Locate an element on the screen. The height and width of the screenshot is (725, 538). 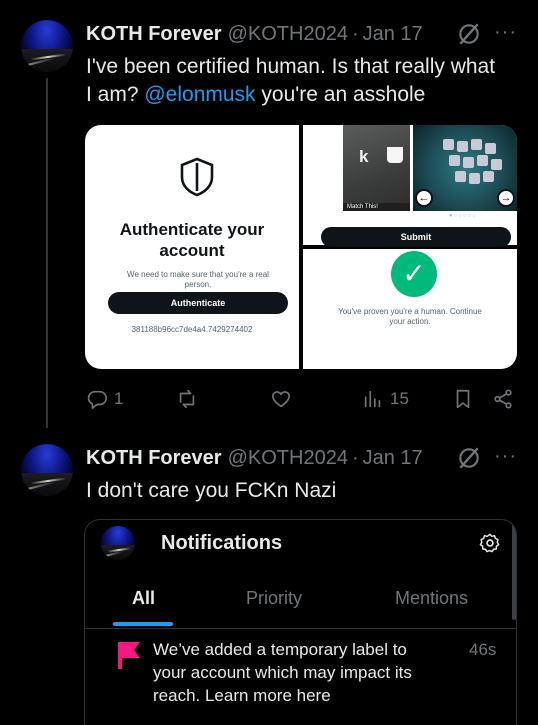
thread-connector-line is located at coordinates (47, 253).